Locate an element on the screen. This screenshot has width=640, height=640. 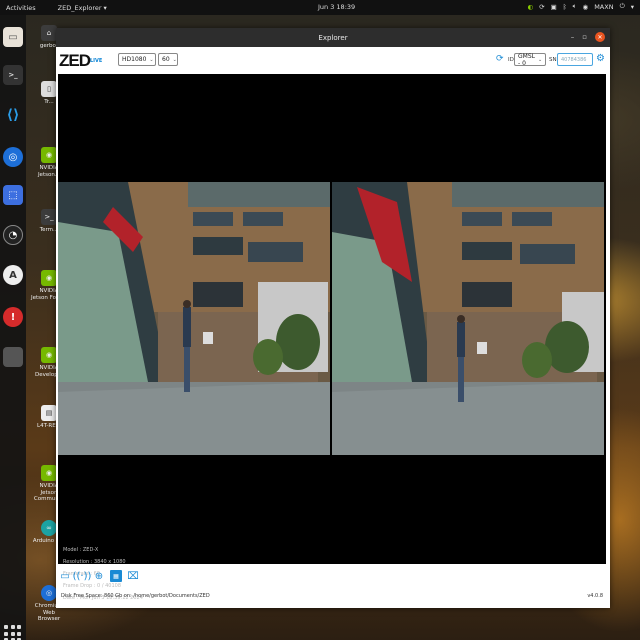
power-mode-icon: ◉ is located at coordinates (586, 7).